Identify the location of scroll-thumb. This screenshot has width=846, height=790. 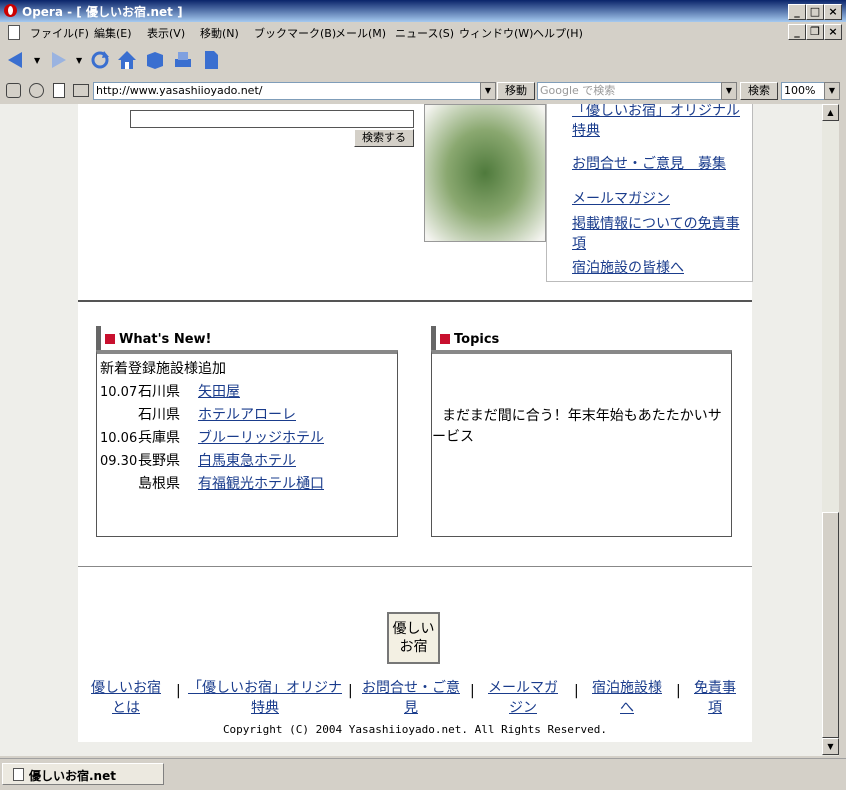
(830, 625).